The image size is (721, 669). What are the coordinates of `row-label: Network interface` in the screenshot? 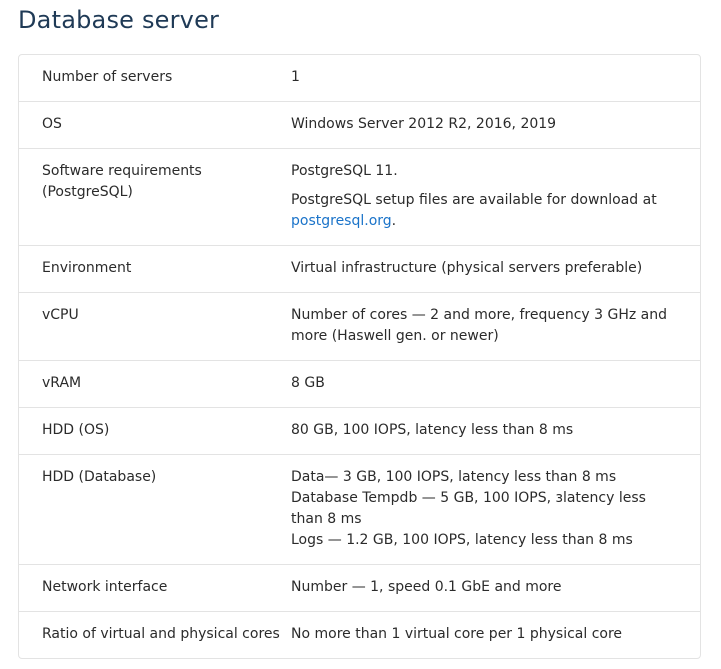 It's located at (105, 587).